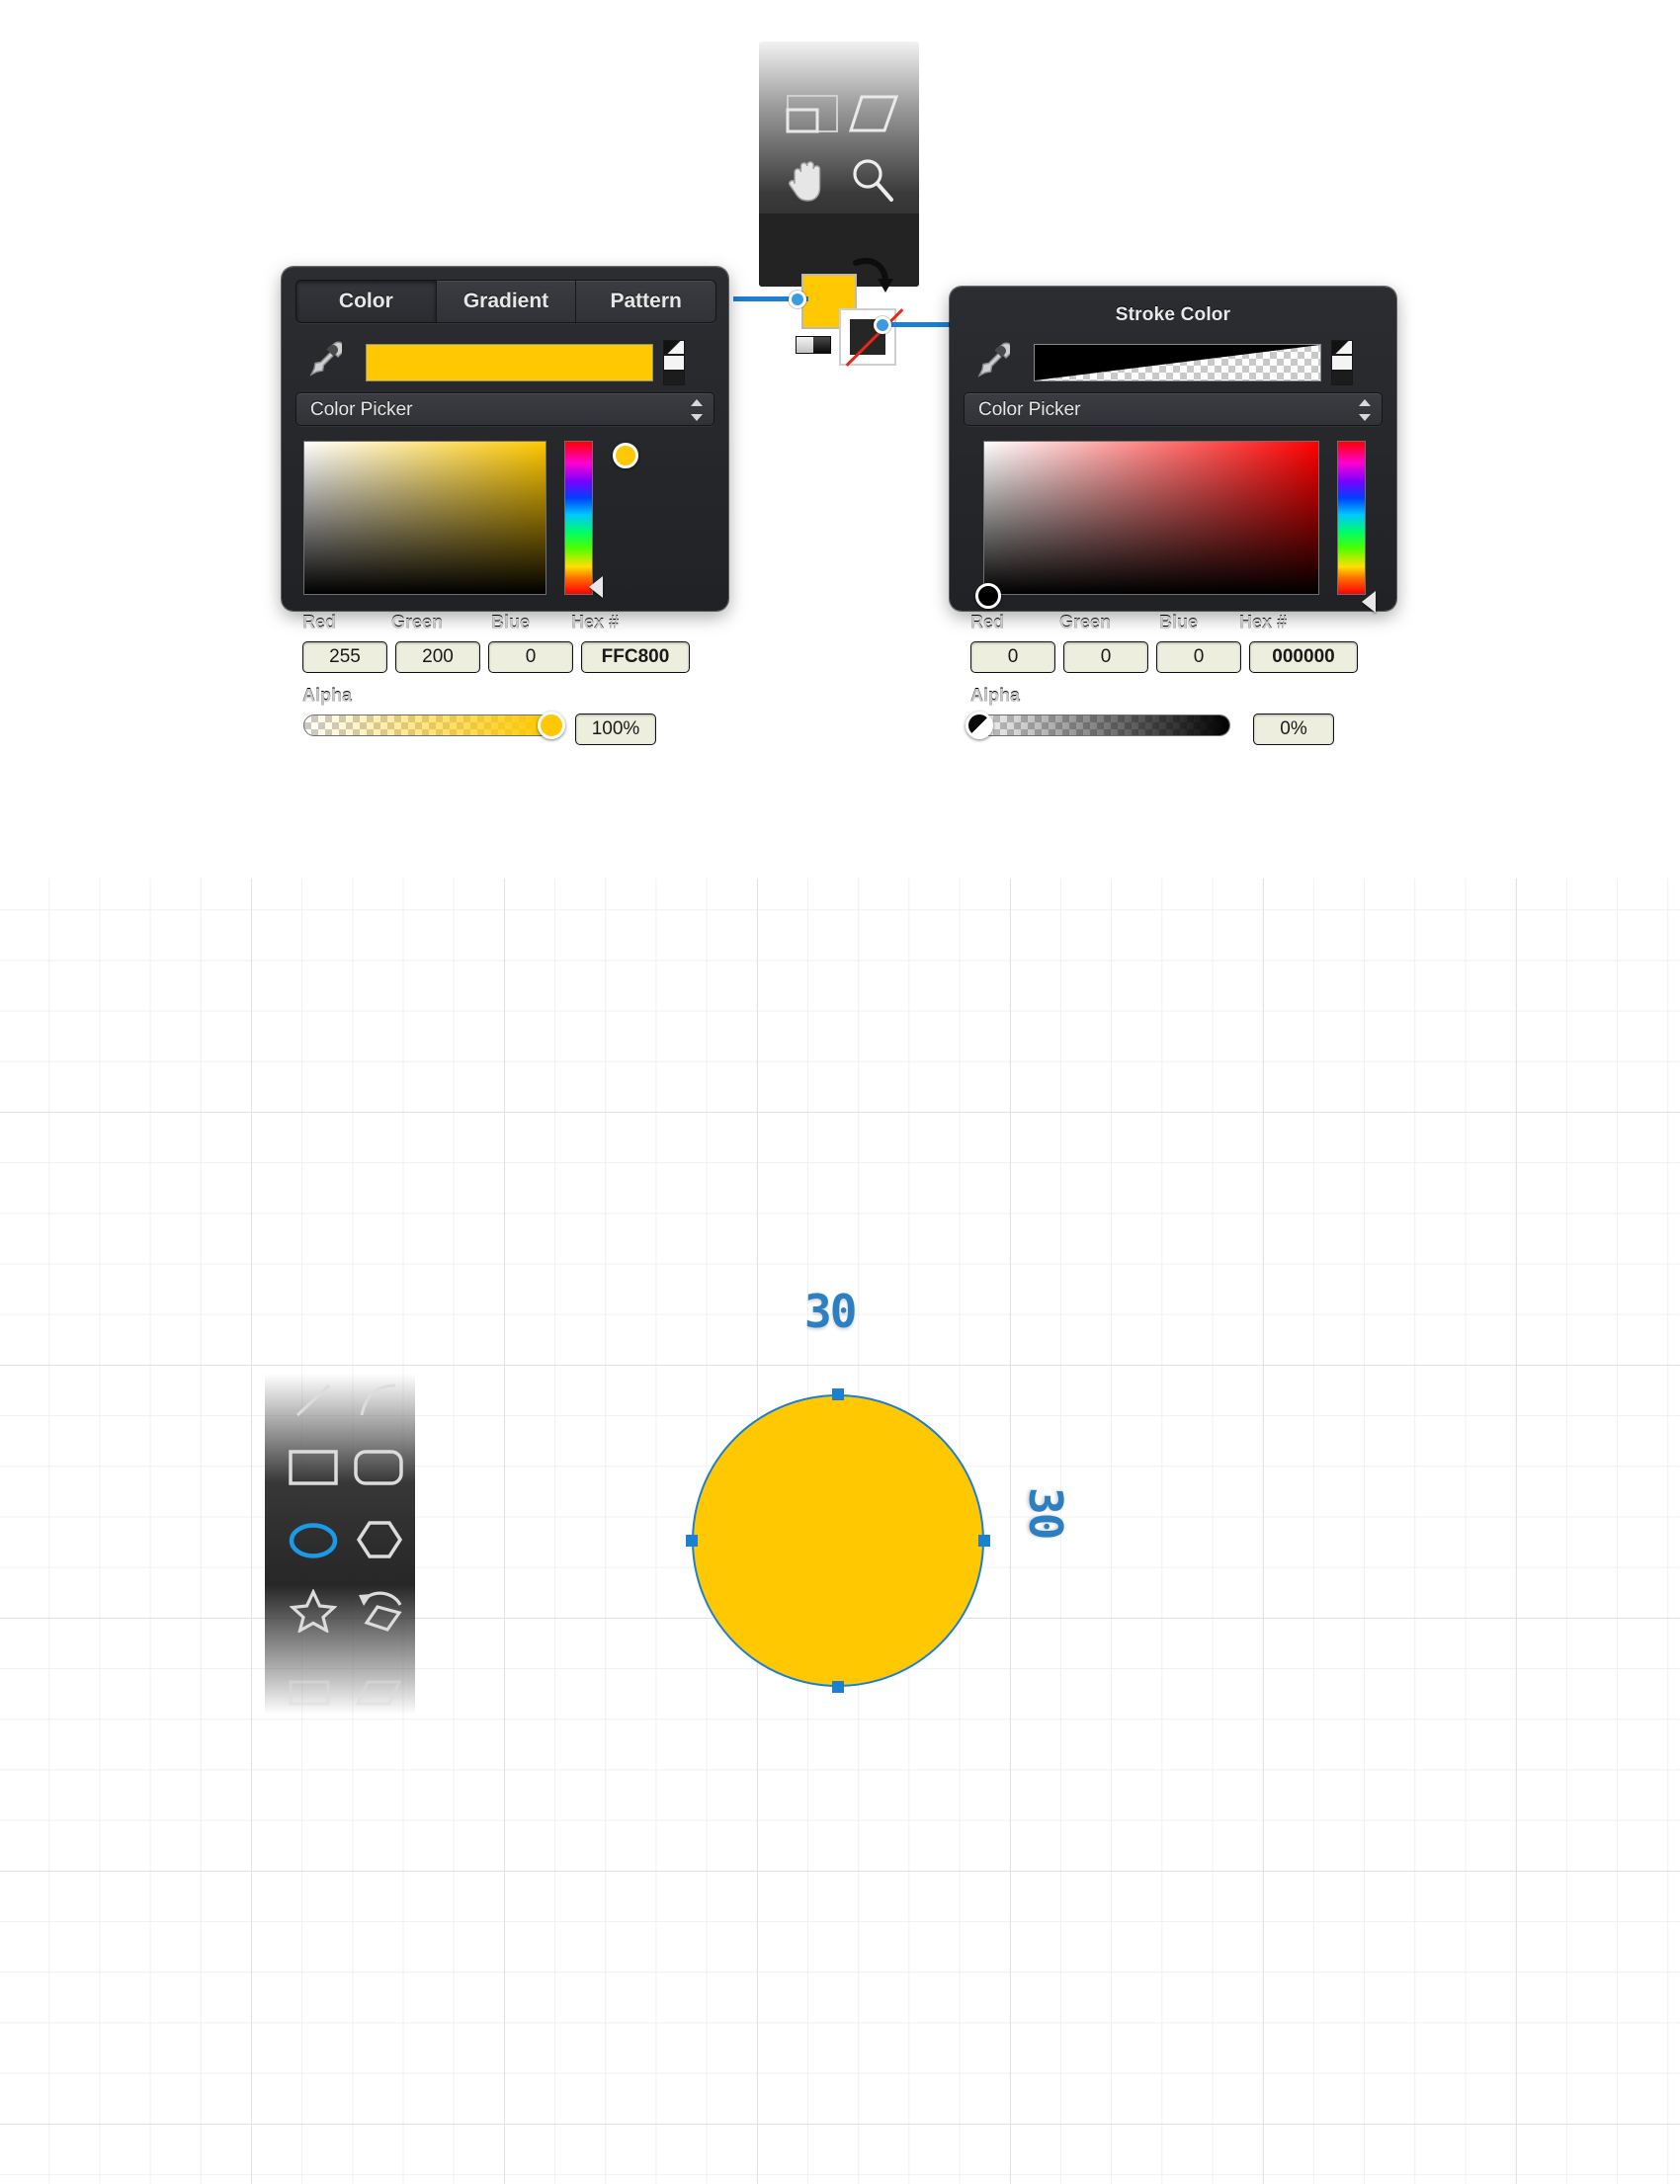 The image size is (1680, 2184). Describe the element at coordinates (551, 725) in the screenshot. I see `fill-alpha-knob` at that location.